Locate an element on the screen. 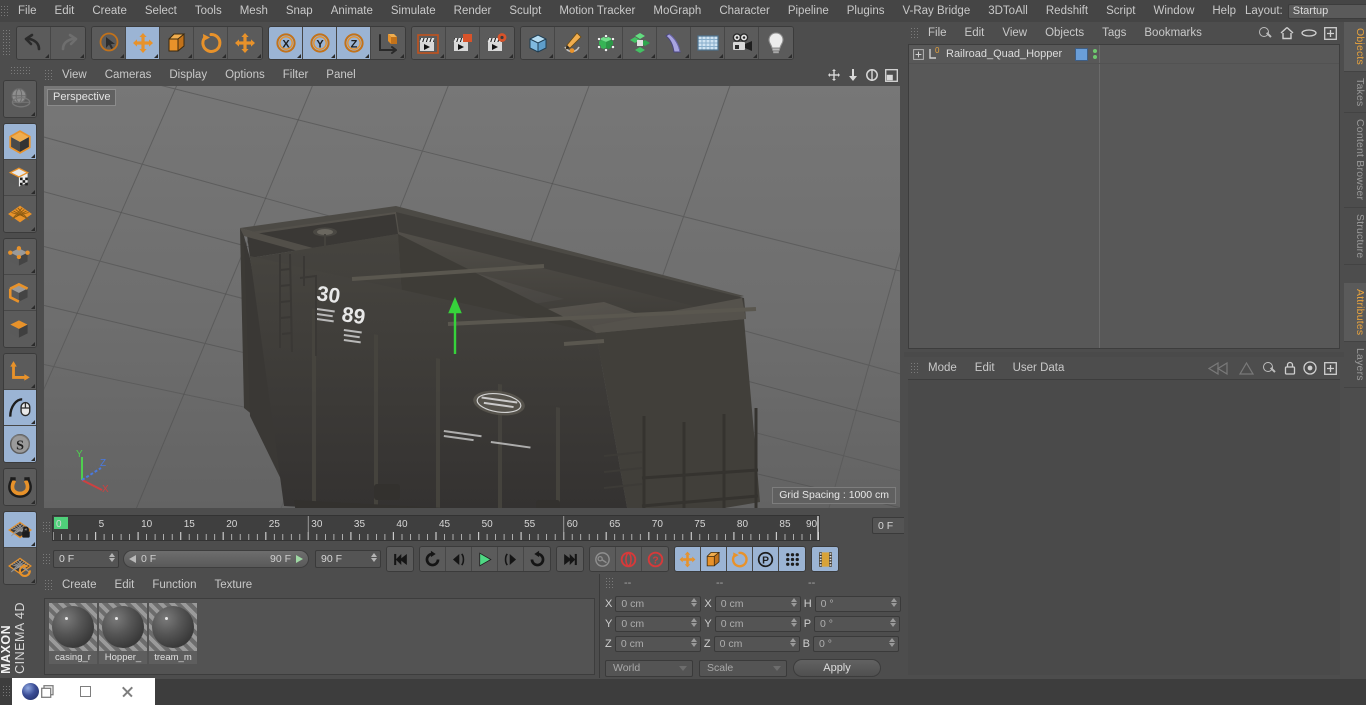  world-object-coord-button is located at coordinates (388, 43).